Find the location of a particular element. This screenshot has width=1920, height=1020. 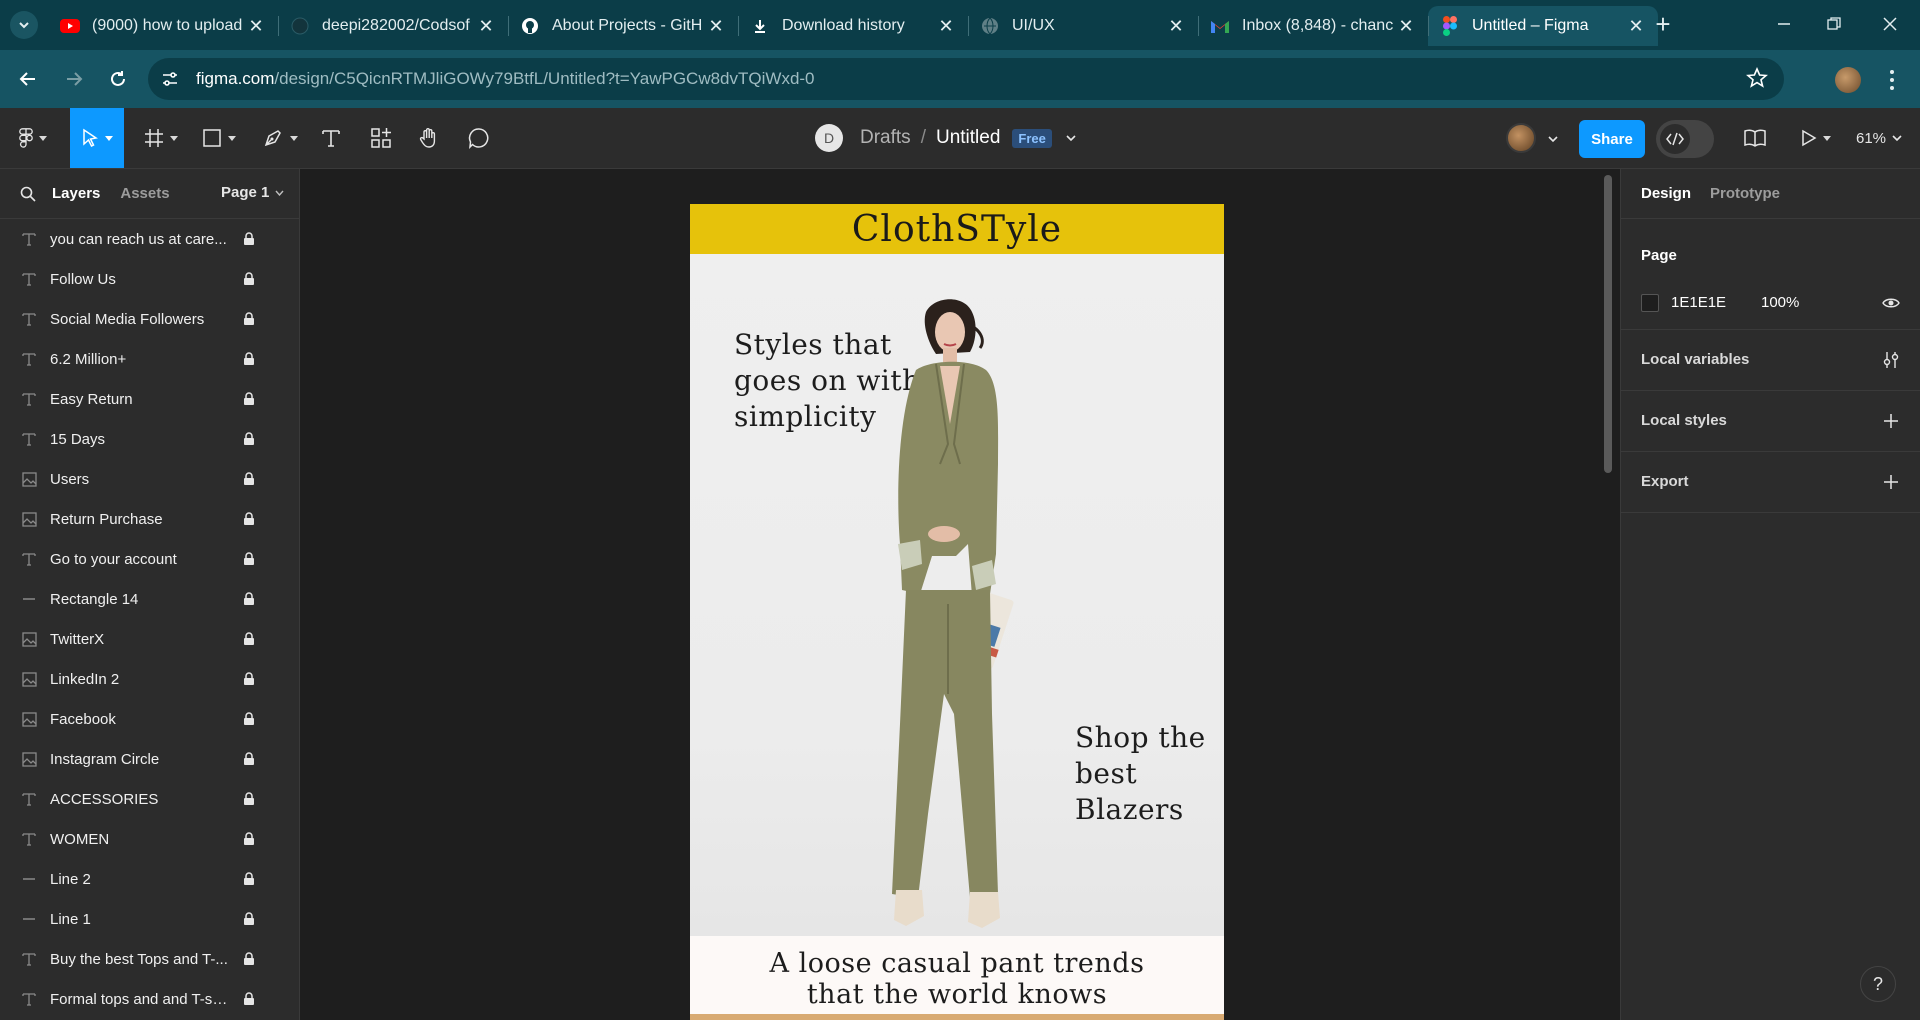

zoom-menu: 61% is located at coordinates (1879, 138).